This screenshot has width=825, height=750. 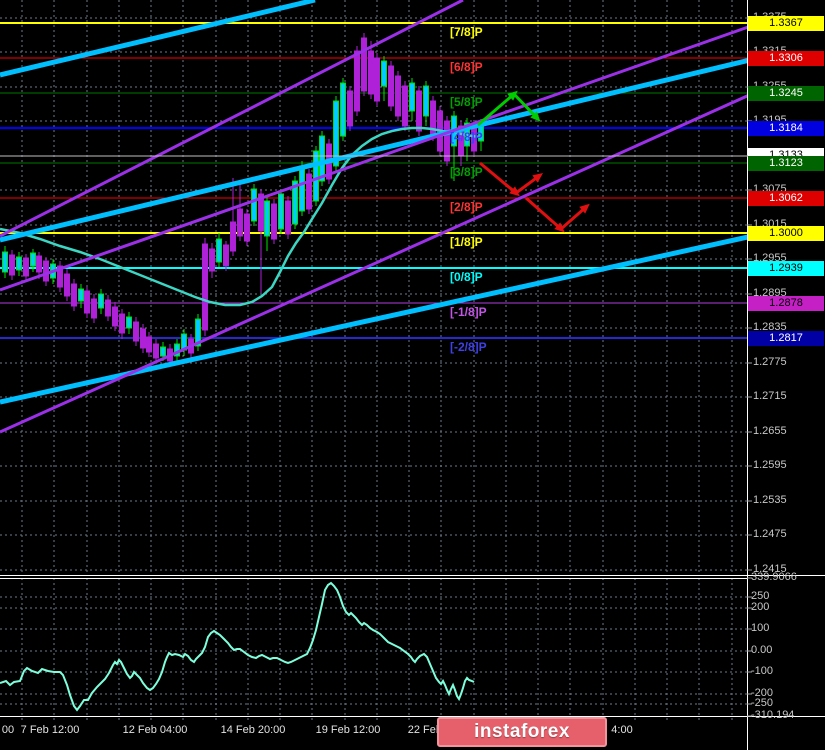 I want to click on instaforex-watermark: instaforex, so click(x=522, y=732).